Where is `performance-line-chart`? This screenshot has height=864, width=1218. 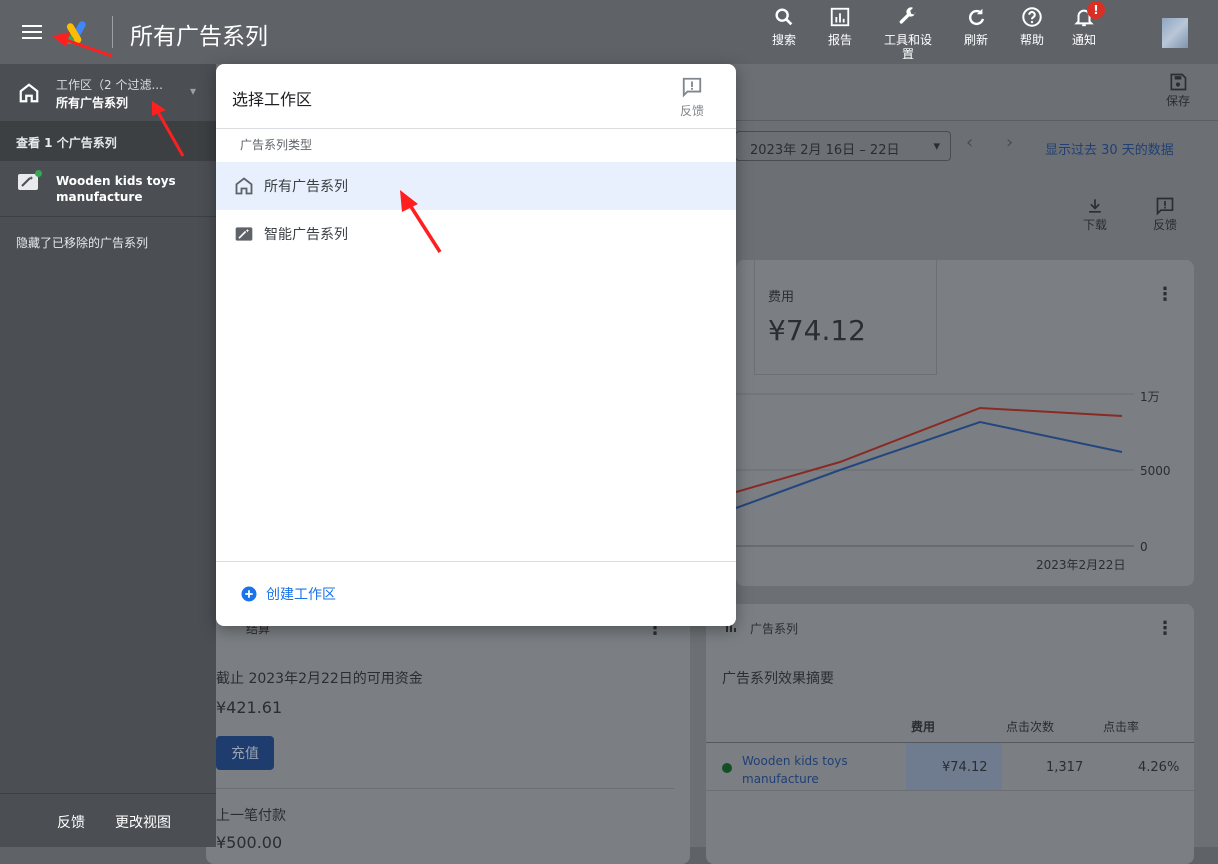 performance-line-chart is located at coordinates (935, 470).